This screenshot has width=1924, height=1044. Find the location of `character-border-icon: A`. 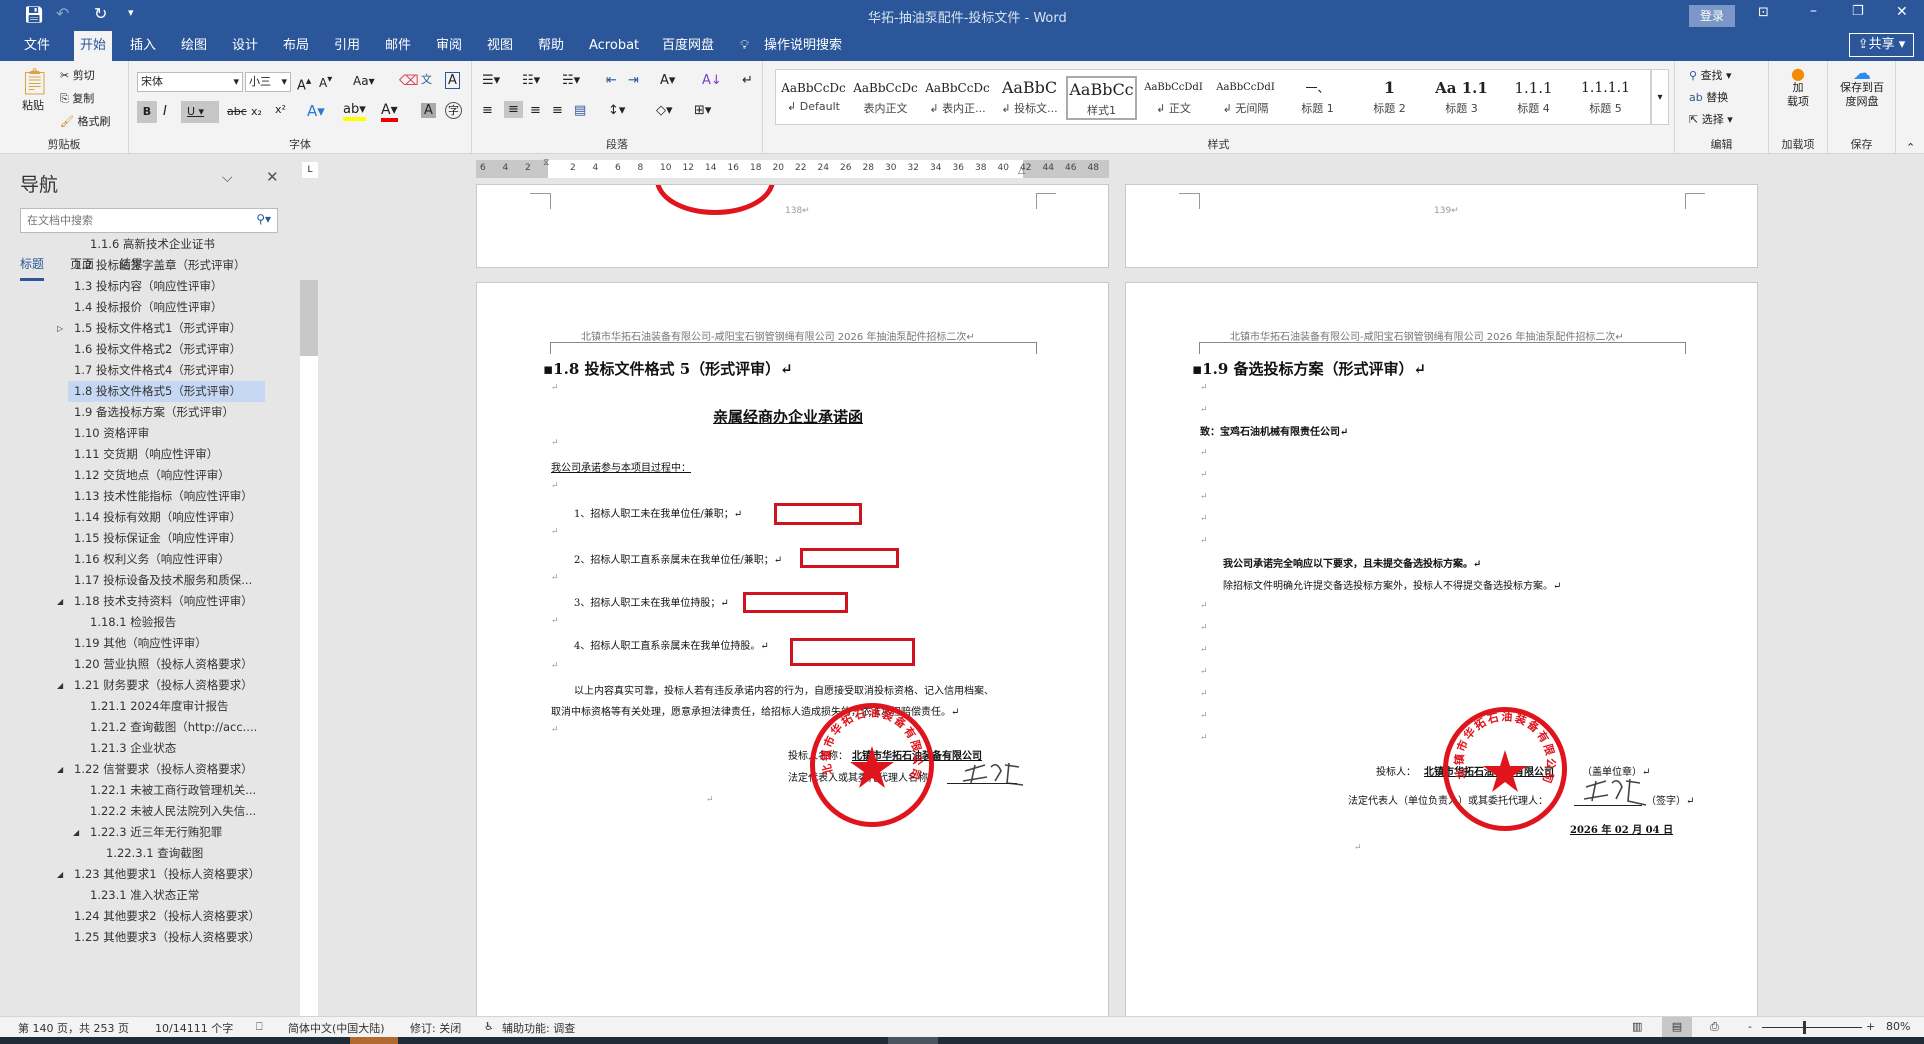

character-border-icon: A is located at coordinates (452, 80).